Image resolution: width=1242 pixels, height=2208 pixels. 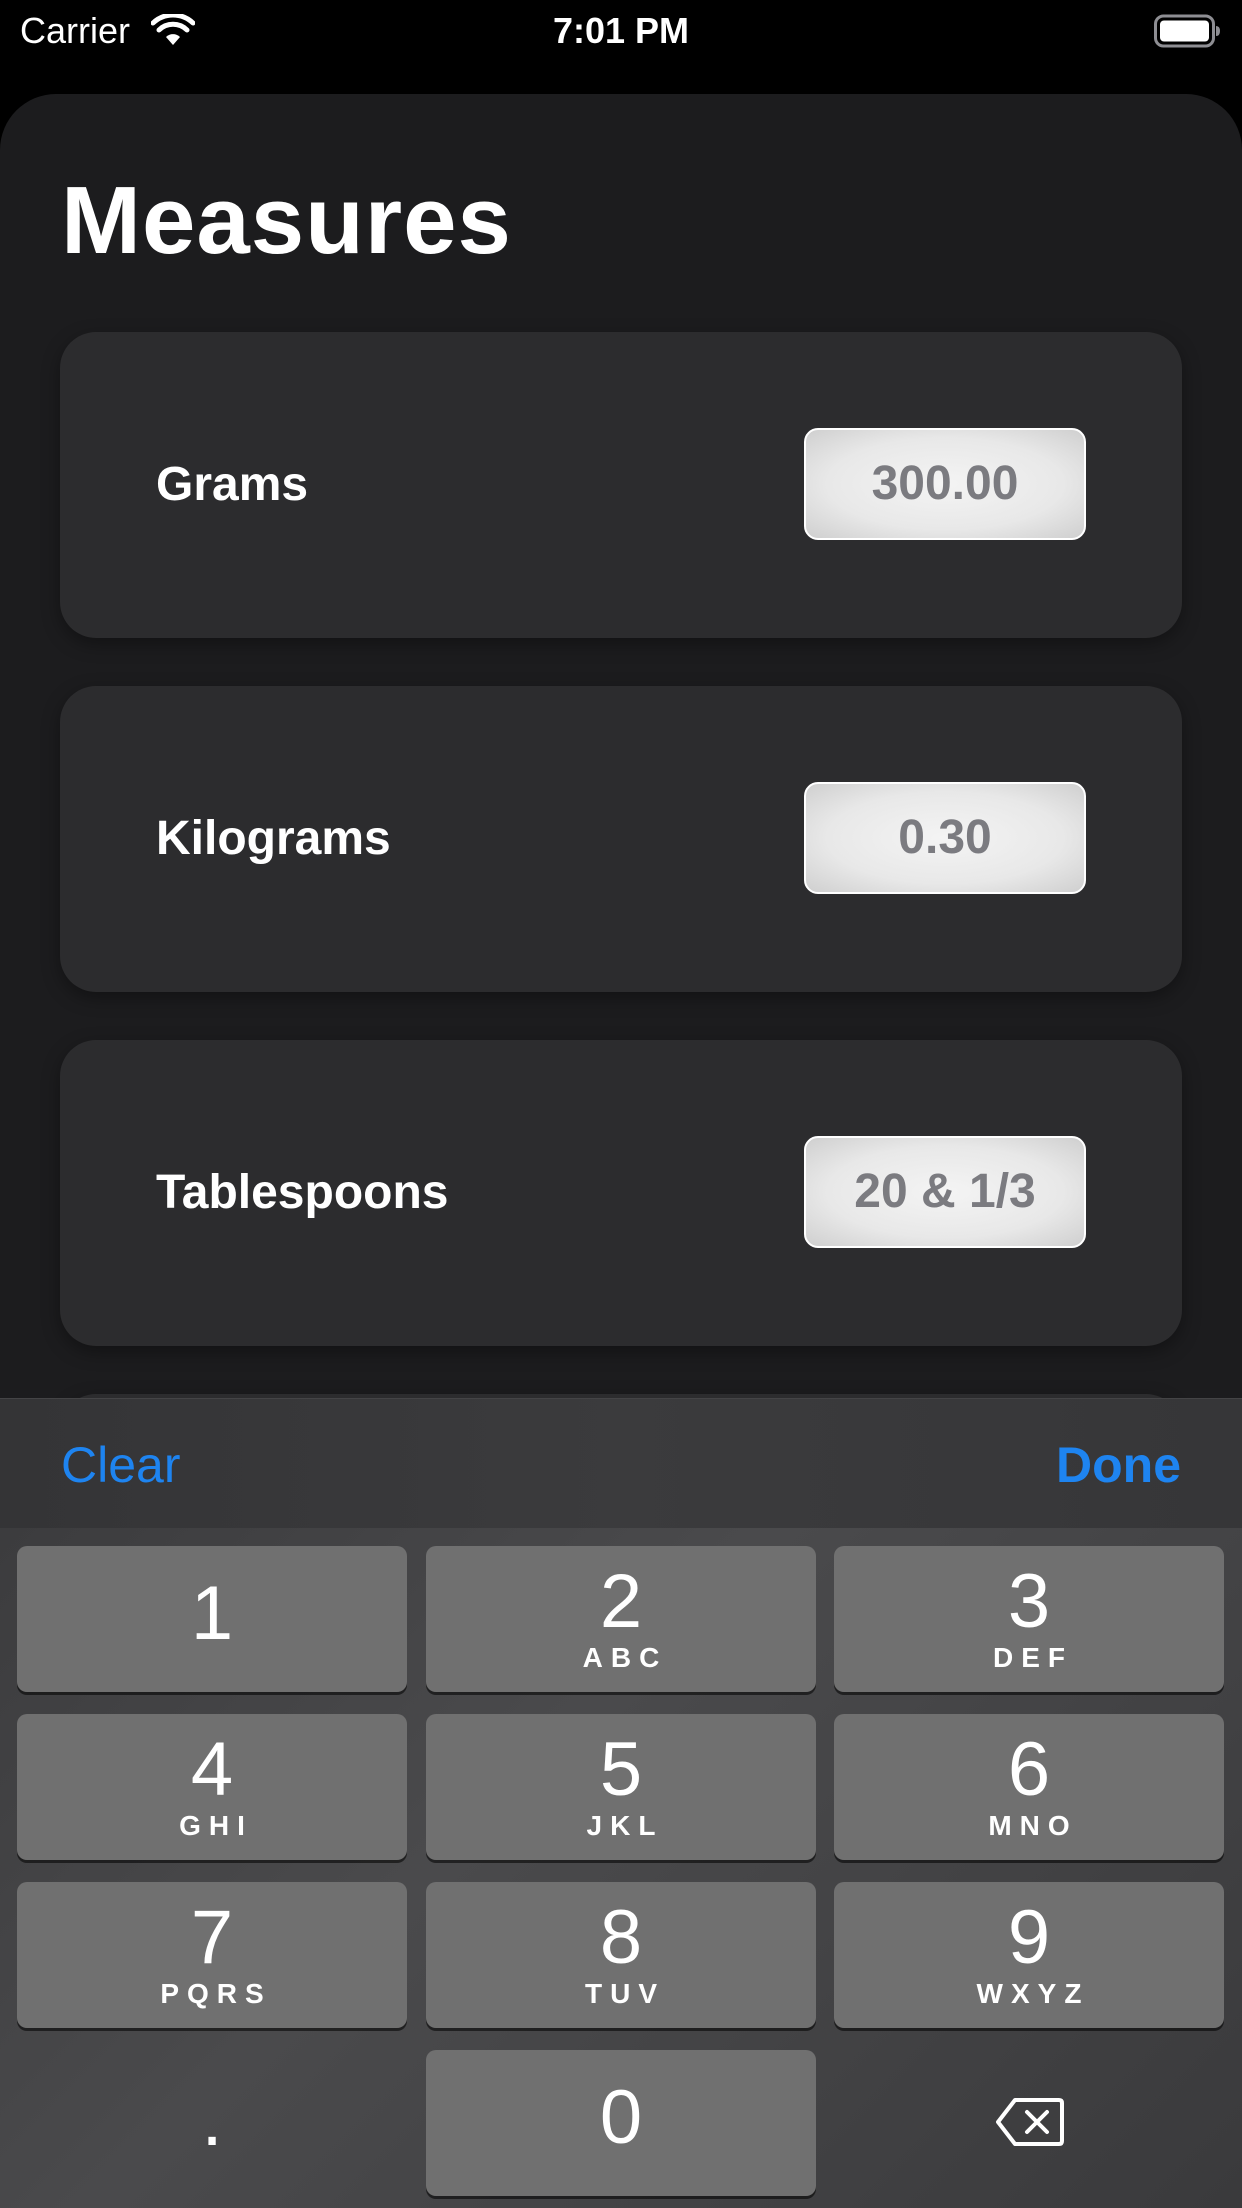 I want to click on status-time: 7:01 PM, so click(x=621, y=30).